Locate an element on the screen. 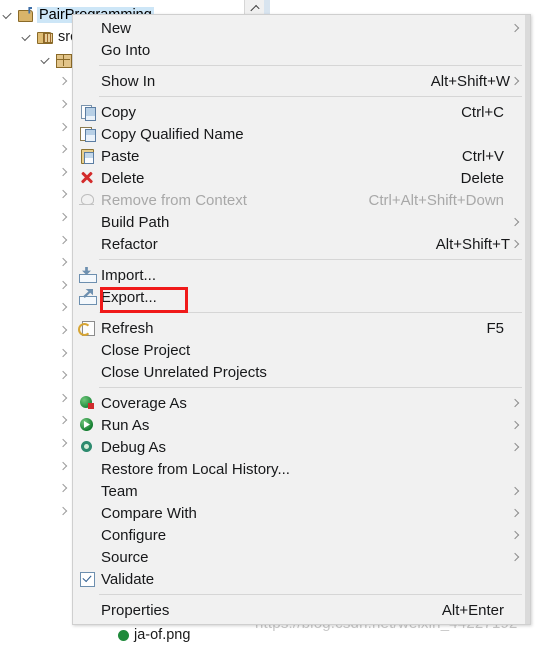 The image size is (540, 647). menu-item-new: New is located at coordinates (301, 28).